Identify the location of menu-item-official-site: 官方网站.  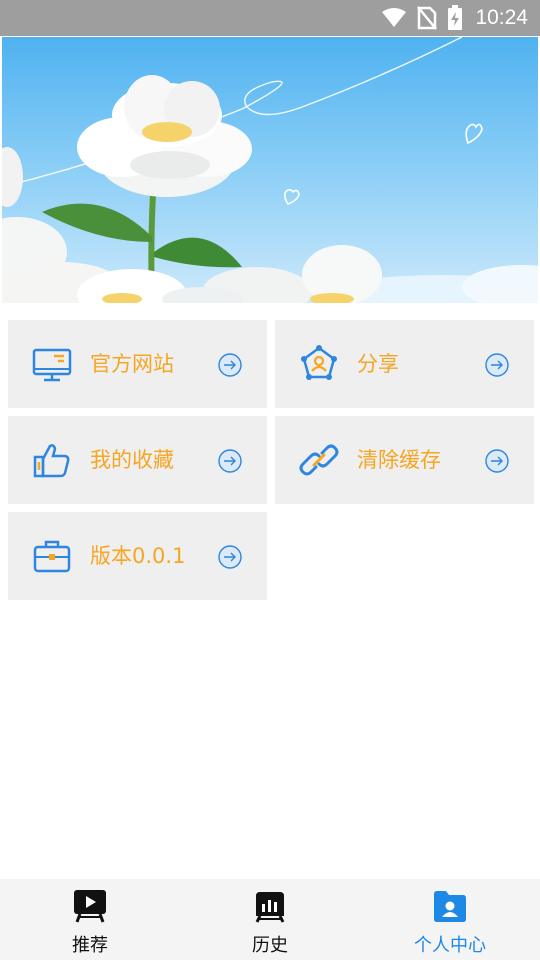
(137, 364).